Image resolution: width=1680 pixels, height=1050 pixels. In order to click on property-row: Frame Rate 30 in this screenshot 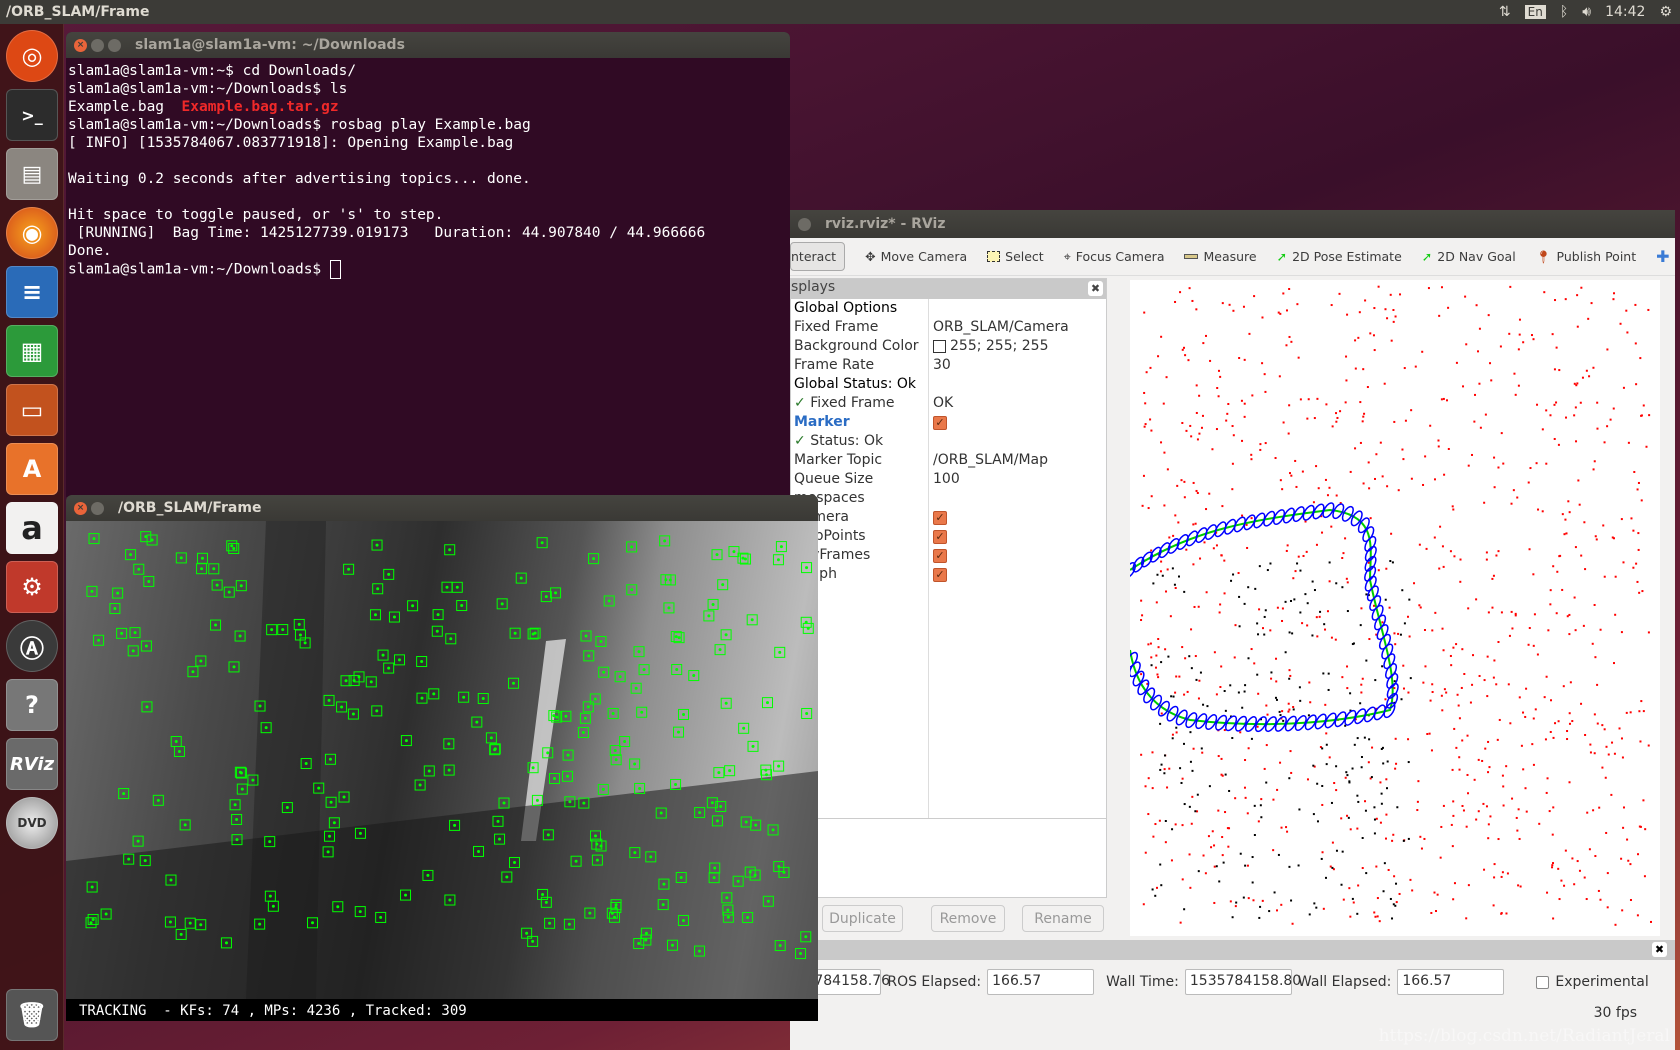, I will do `click(948, 365)`.